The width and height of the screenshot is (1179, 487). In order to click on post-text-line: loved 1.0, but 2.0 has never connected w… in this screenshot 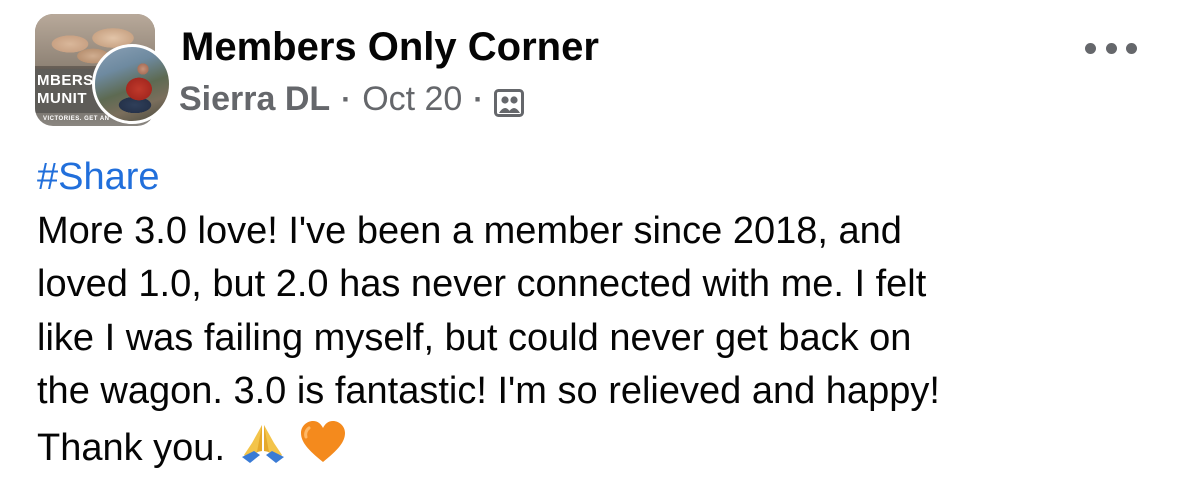, I will do `click(482, 284)`.